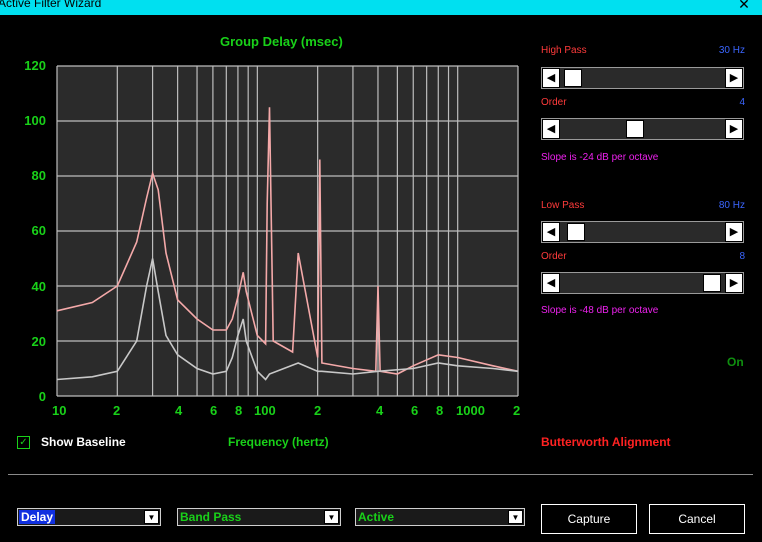  I want to click on low-pass-slope-text: Slope is -48 dB per octave, so click(600, 310).